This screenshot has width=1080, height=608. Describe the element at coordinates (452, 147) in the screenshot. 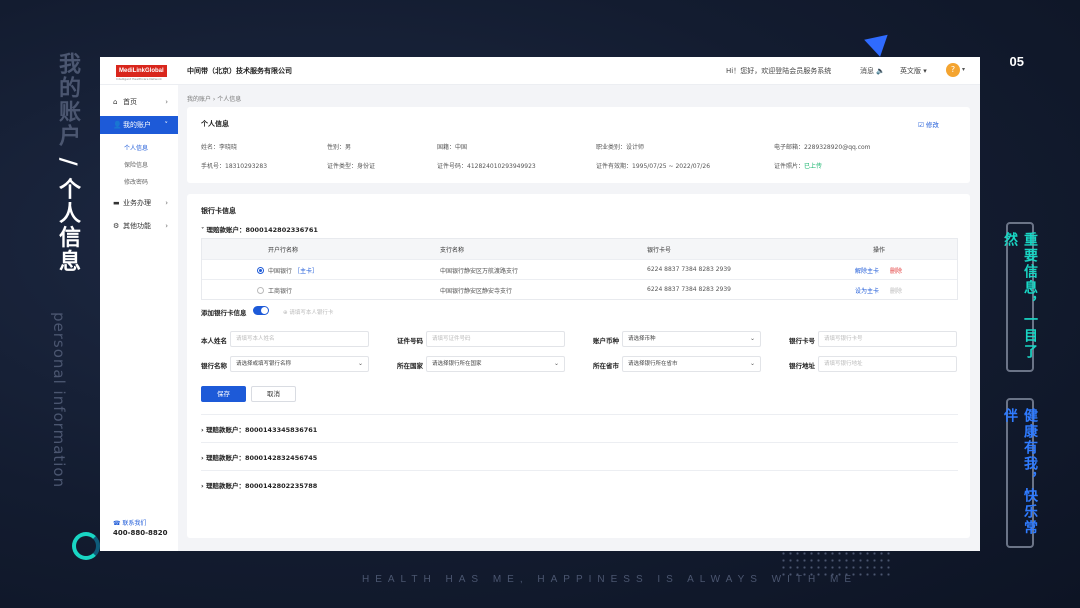

I see `field-nationality: 国籍：中国` at that location.